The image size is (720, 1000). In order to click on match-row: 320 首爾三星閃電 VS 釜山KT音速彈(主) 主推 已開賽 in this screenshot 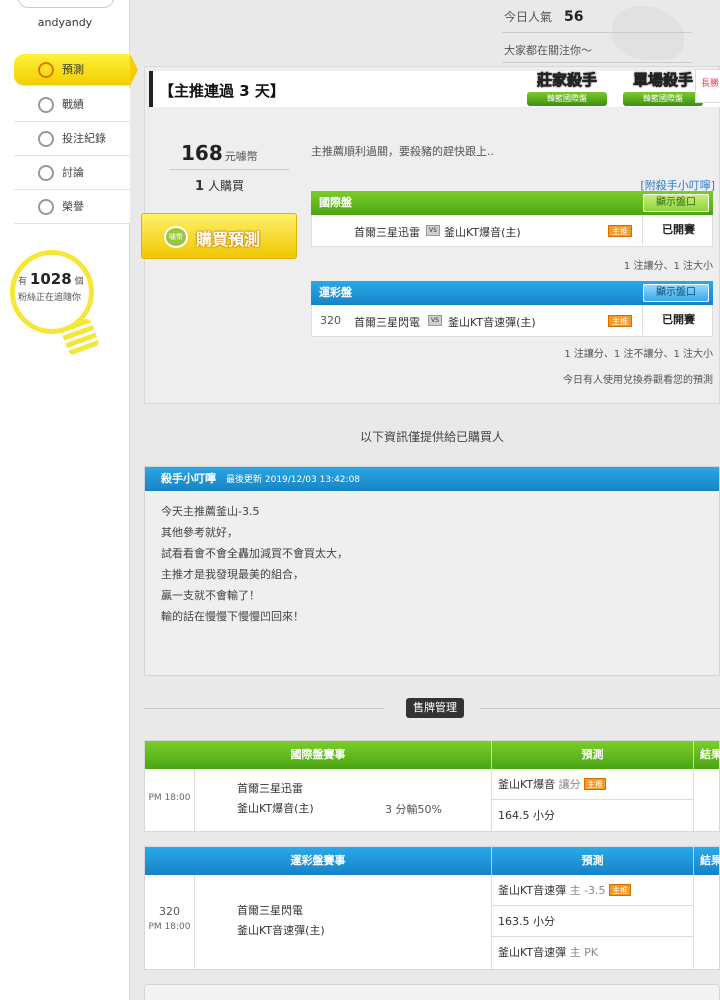, I will do `click(512, 321)`.